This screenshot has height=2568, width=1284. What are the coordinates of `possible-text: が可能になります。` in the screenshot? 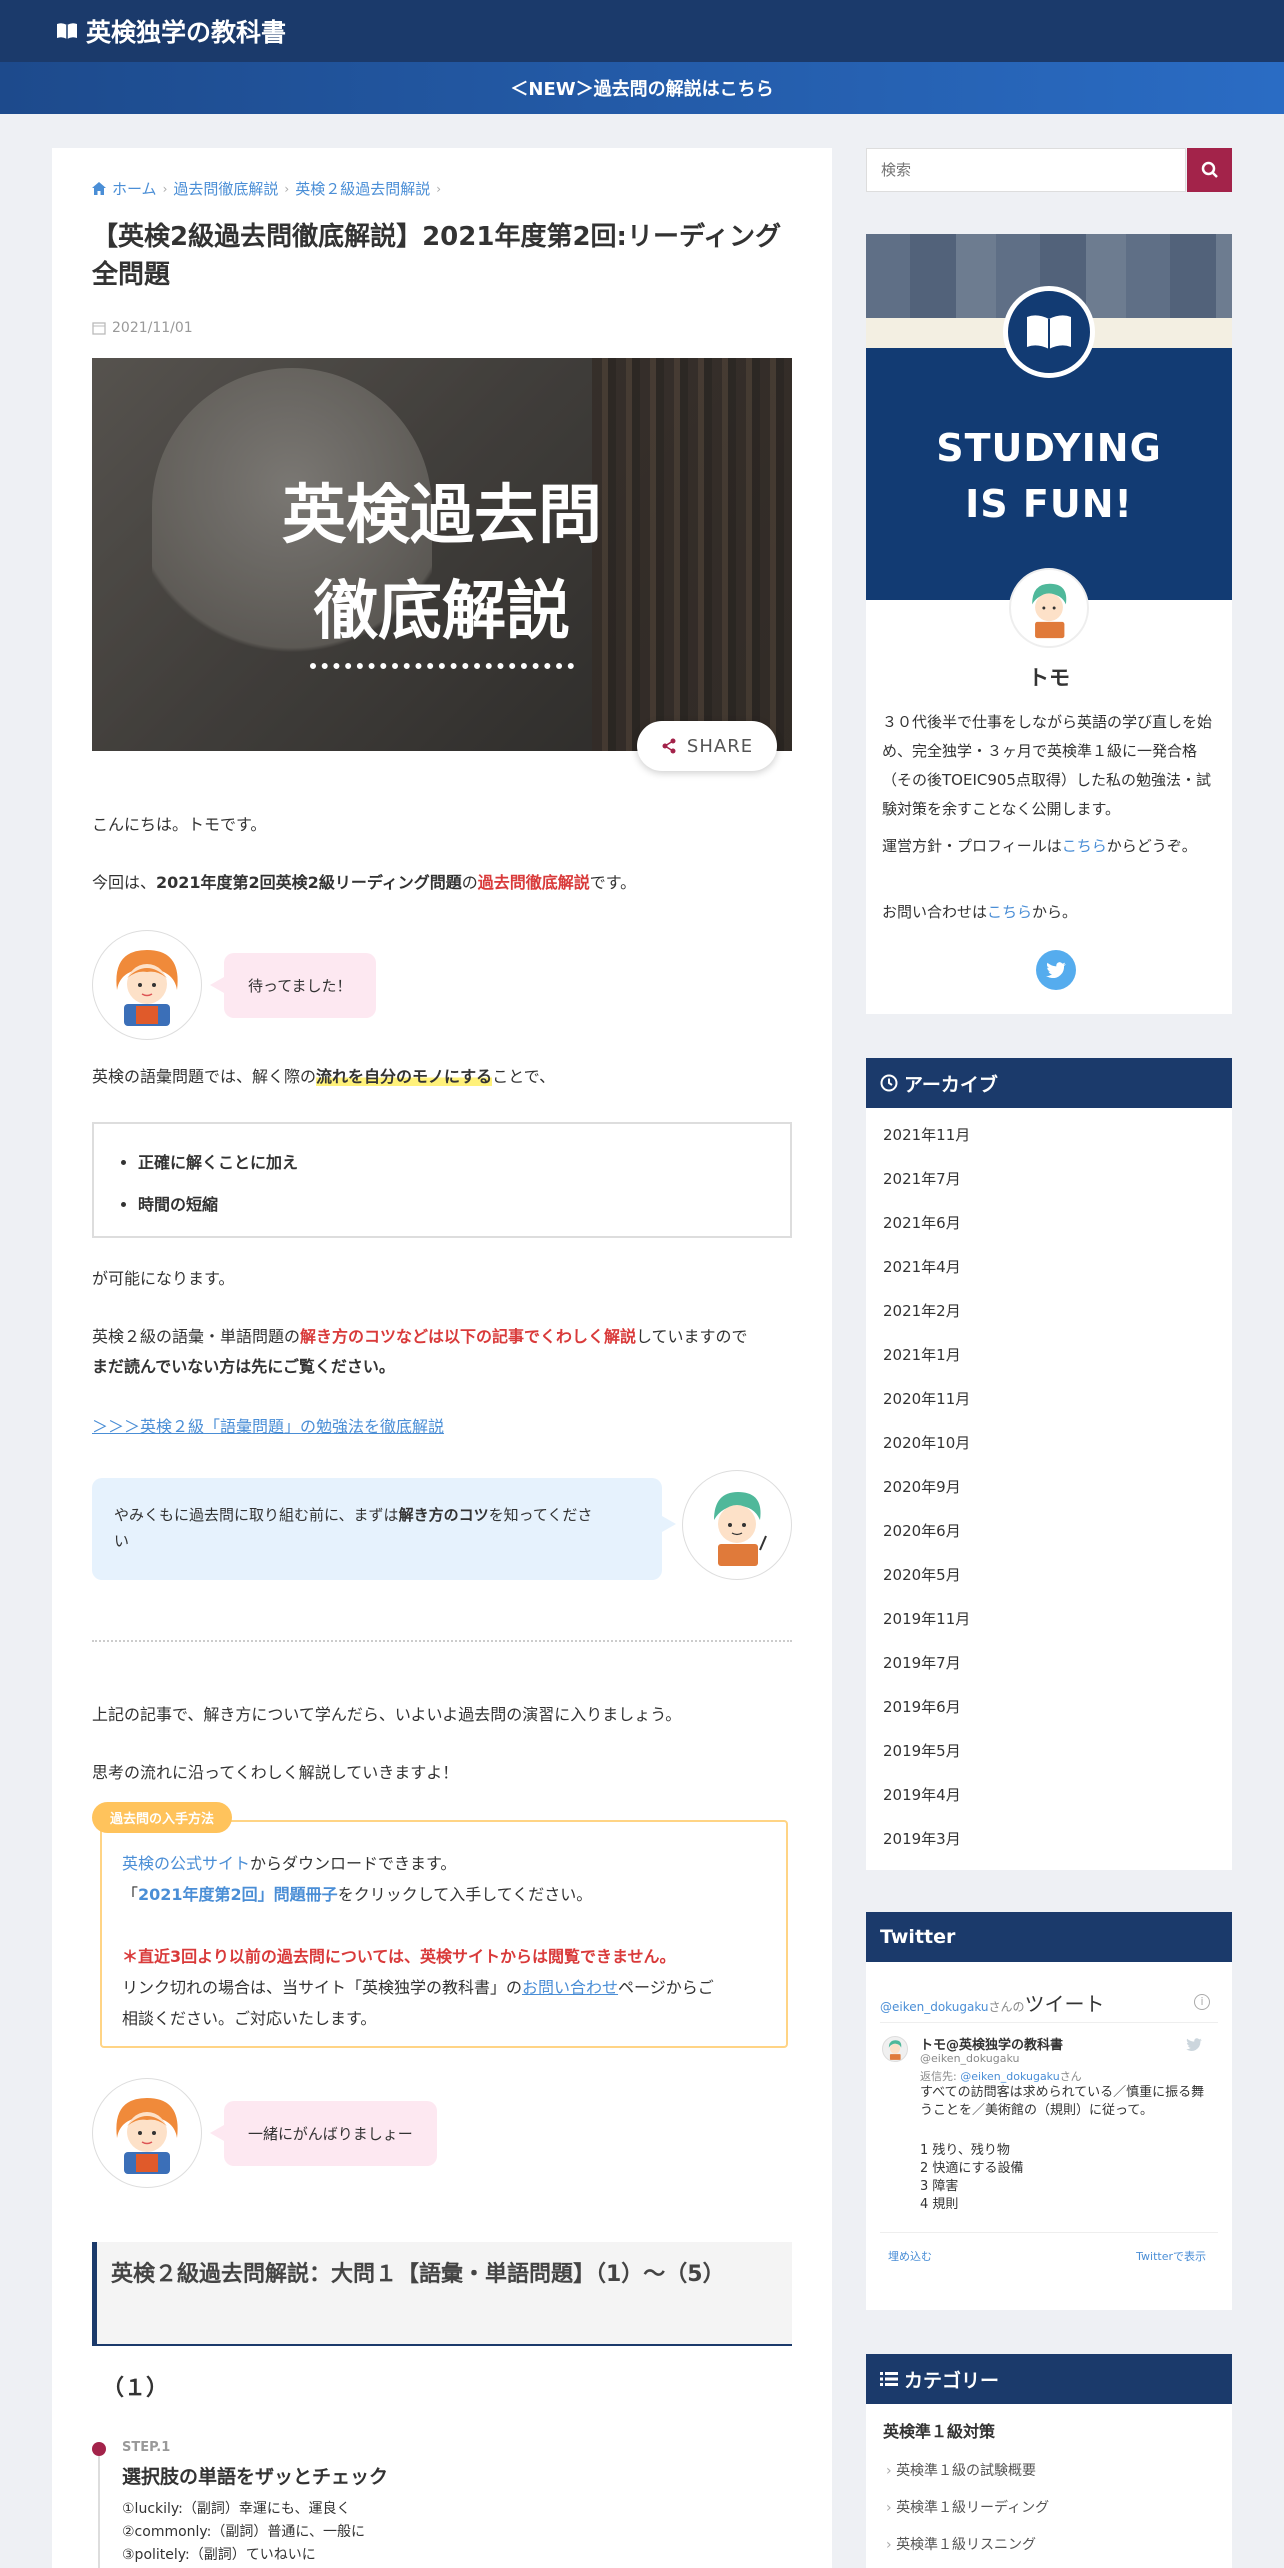 It's located at (163, 1278).